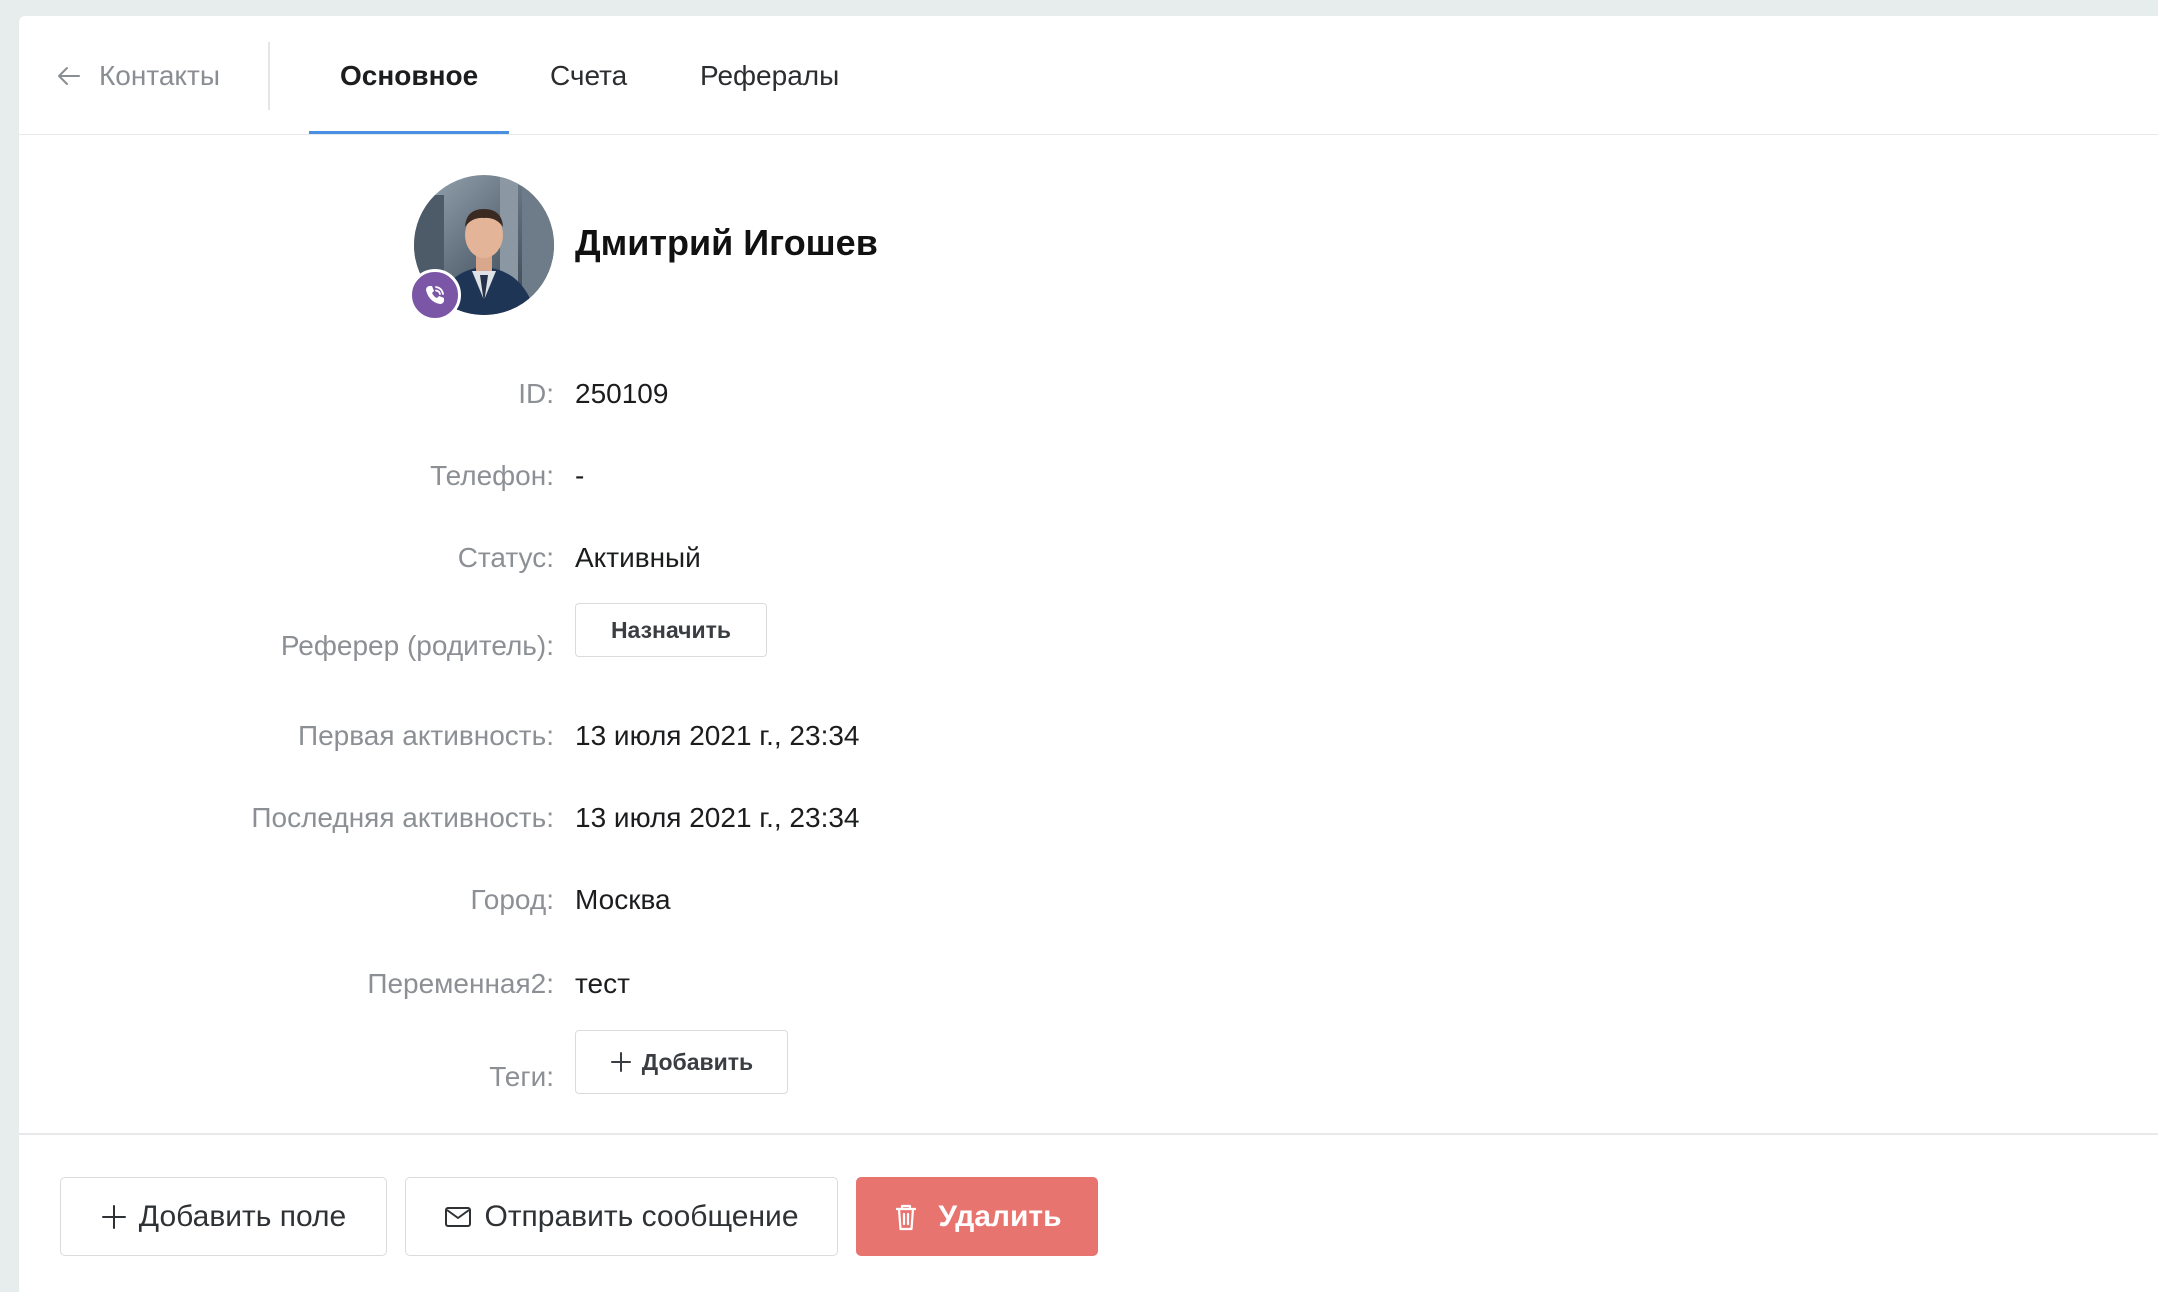 This screenshot has width=2158, height=1292. I want to click on last-activity-label: Последняя активность:, so click(402, 817).